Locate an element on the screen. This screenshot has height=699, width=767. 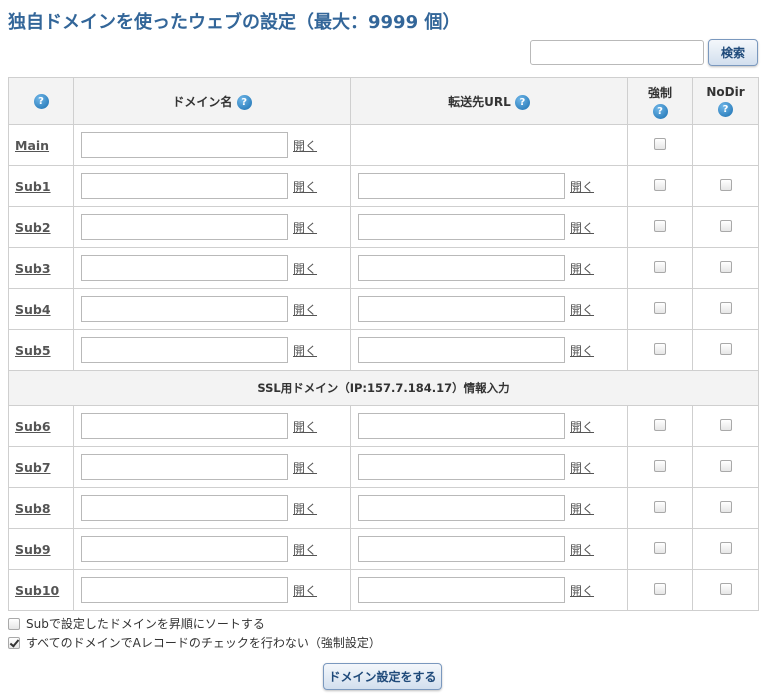
main-nodir-empty is located at coordinates (725, 145).